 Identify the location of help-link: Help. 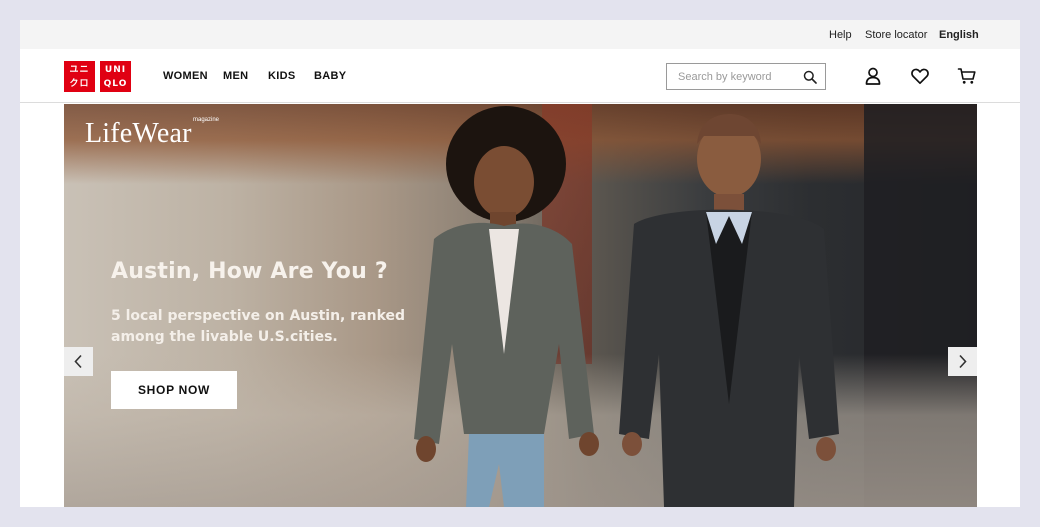
(840, 35).